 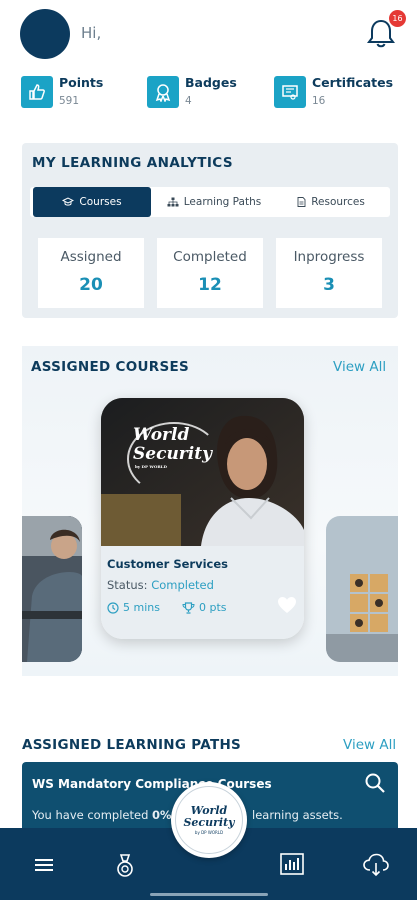 I want to click on header: Hi, 16, so click(x=208, y=35).